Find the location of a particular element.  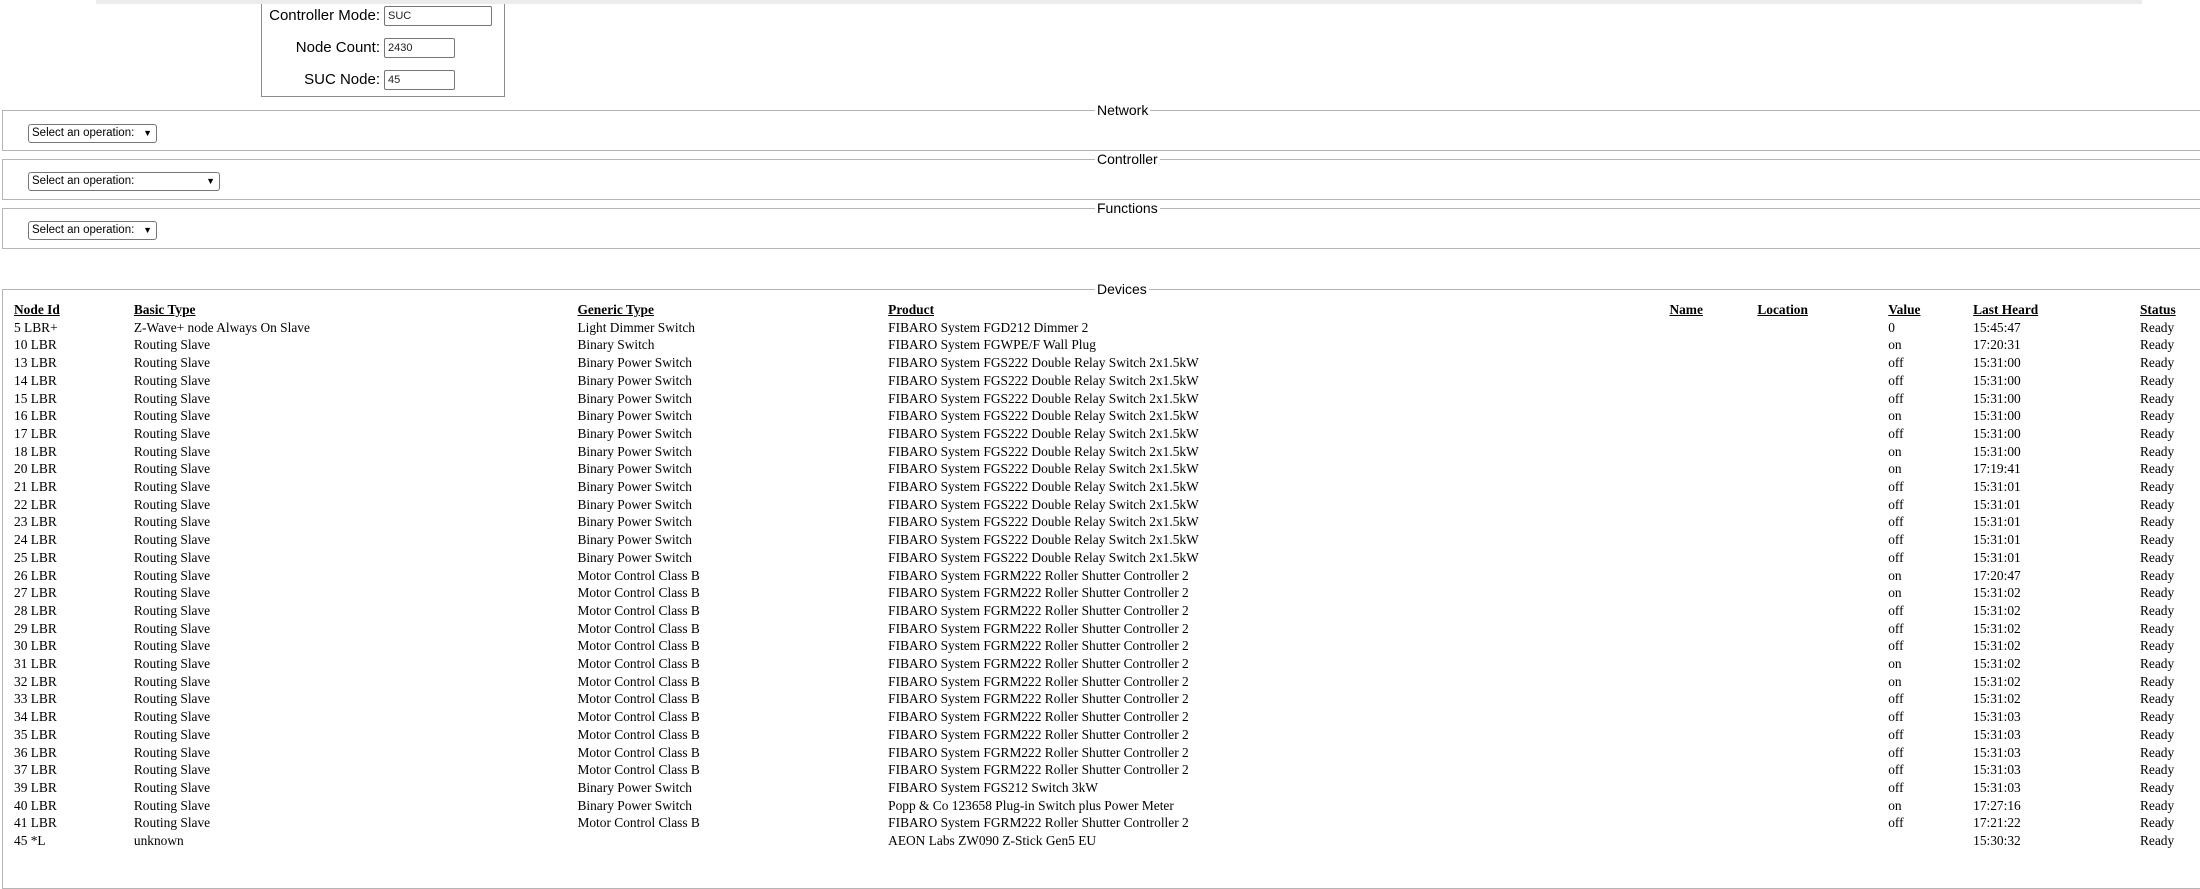

cell-last-heard: 15:31:00 is located at coordinates (1997, 416).